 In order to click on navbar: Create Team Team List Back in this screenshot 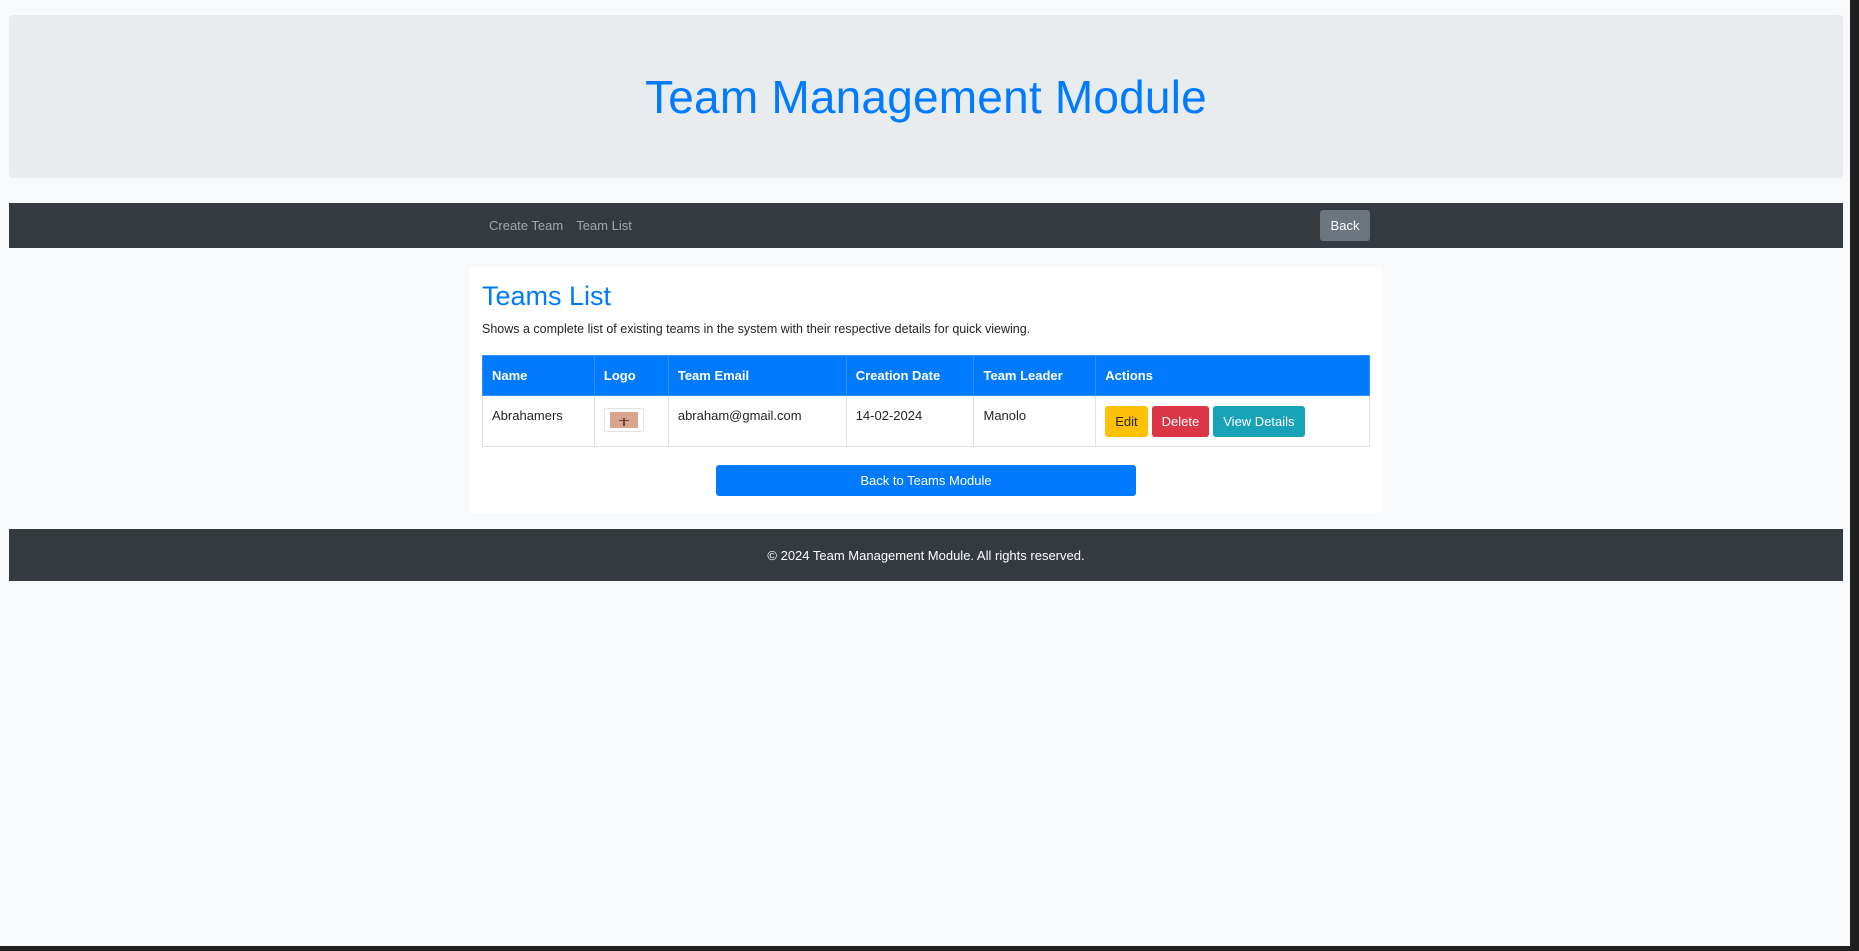, I will do `click(926, 225)`.